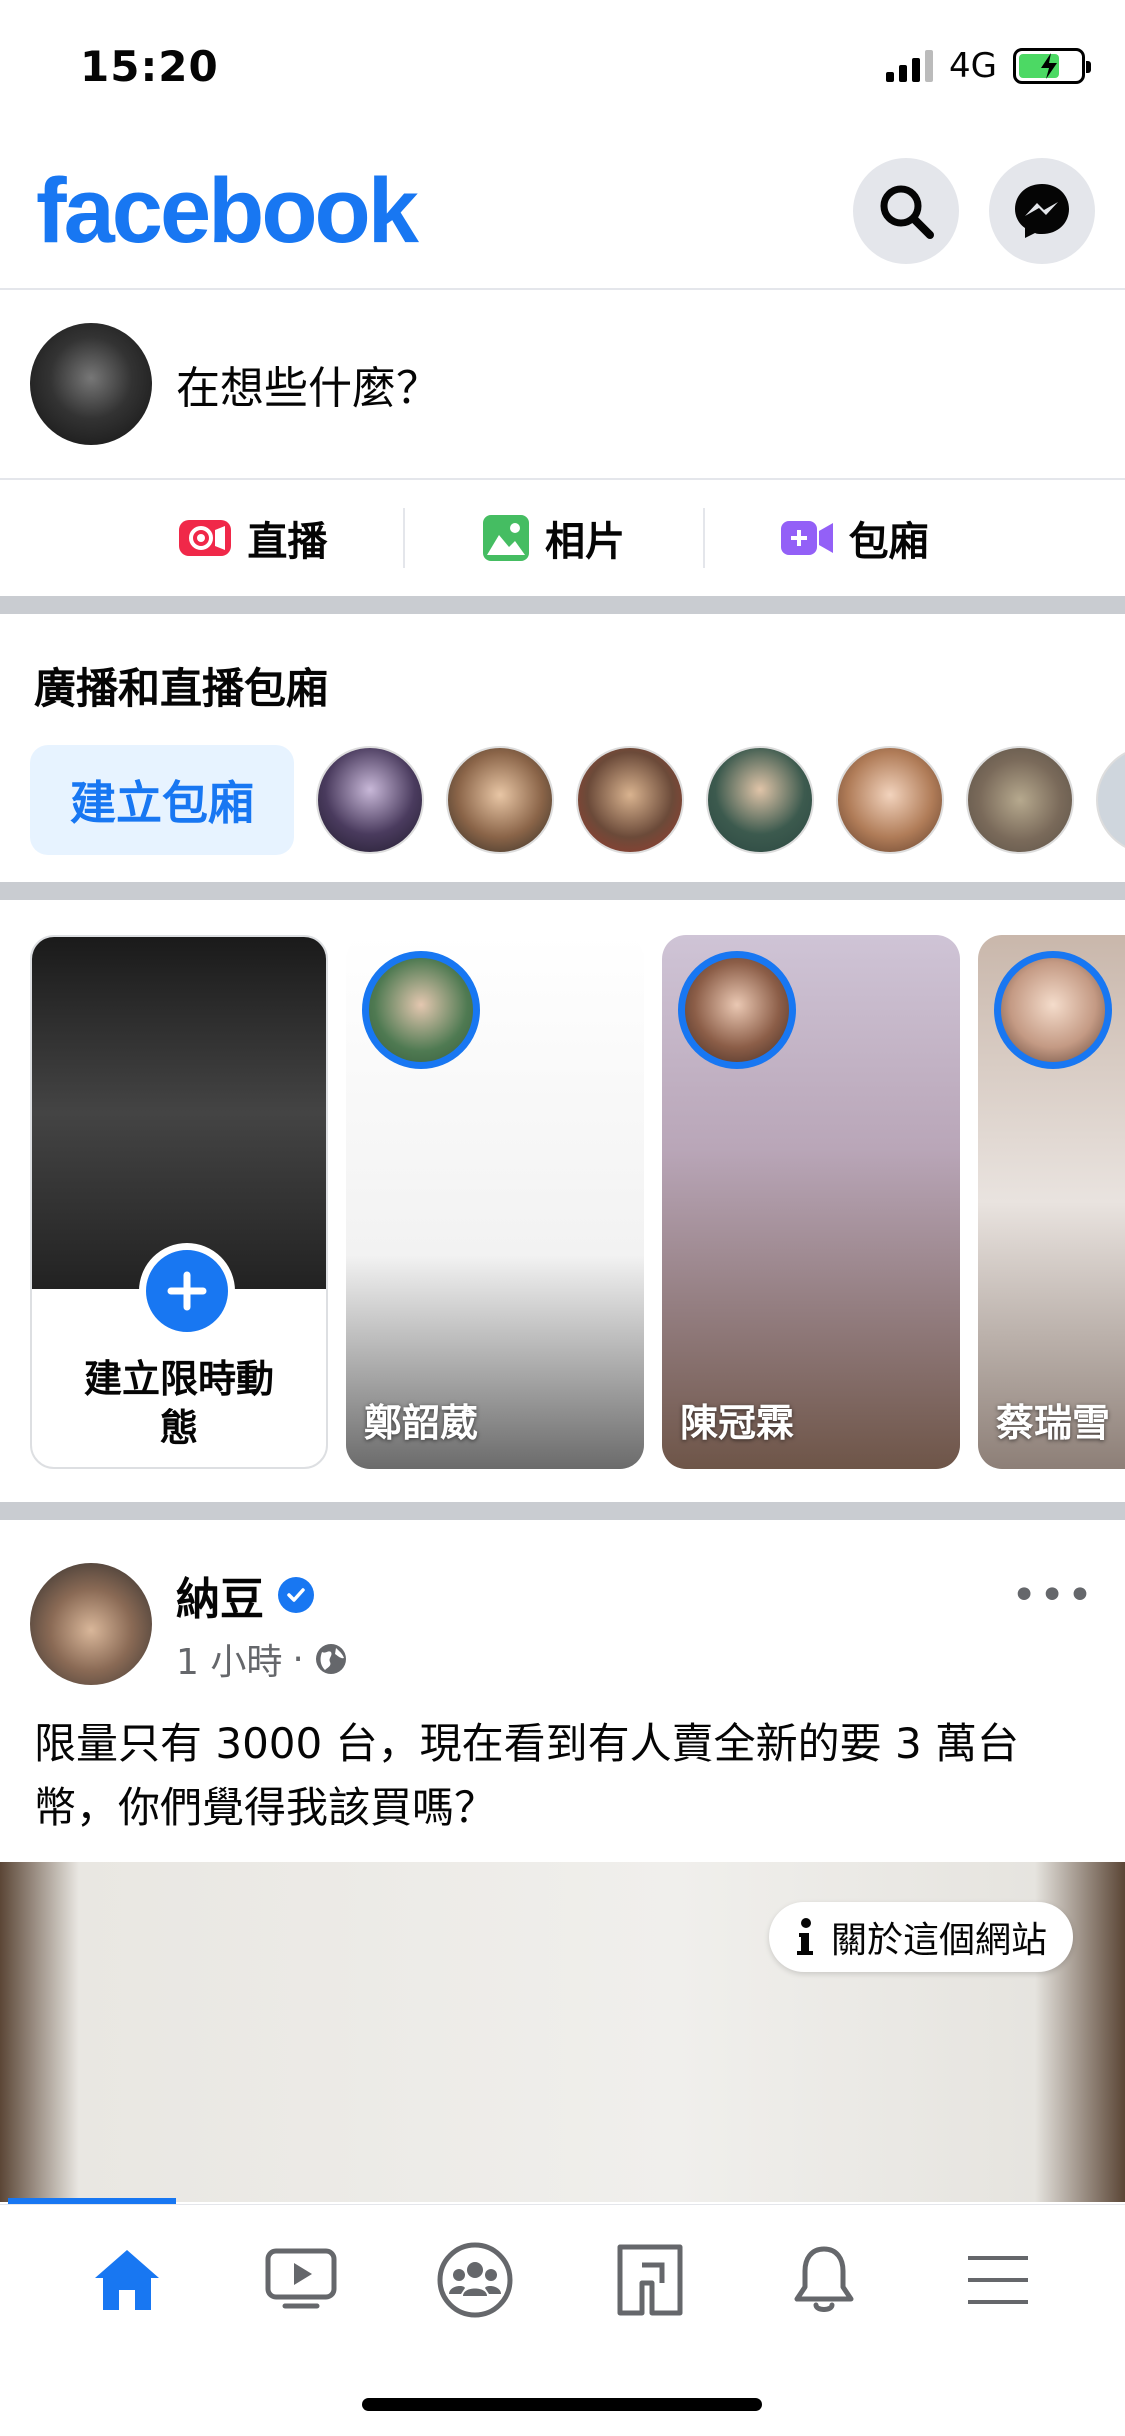 The width and height of the screenshot is (1125, 2436). Describe the element at coordinates (149, 66) in the screenshot. I see `status-time: 15:20` at that location.